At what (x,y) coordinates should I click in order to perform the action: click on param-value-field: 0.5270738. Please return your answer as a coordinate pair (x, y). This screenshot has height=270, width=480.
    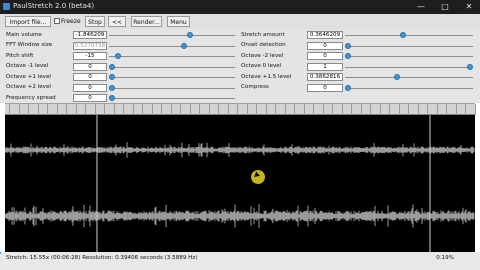
    Looking at the image, I should click on (90, 45).